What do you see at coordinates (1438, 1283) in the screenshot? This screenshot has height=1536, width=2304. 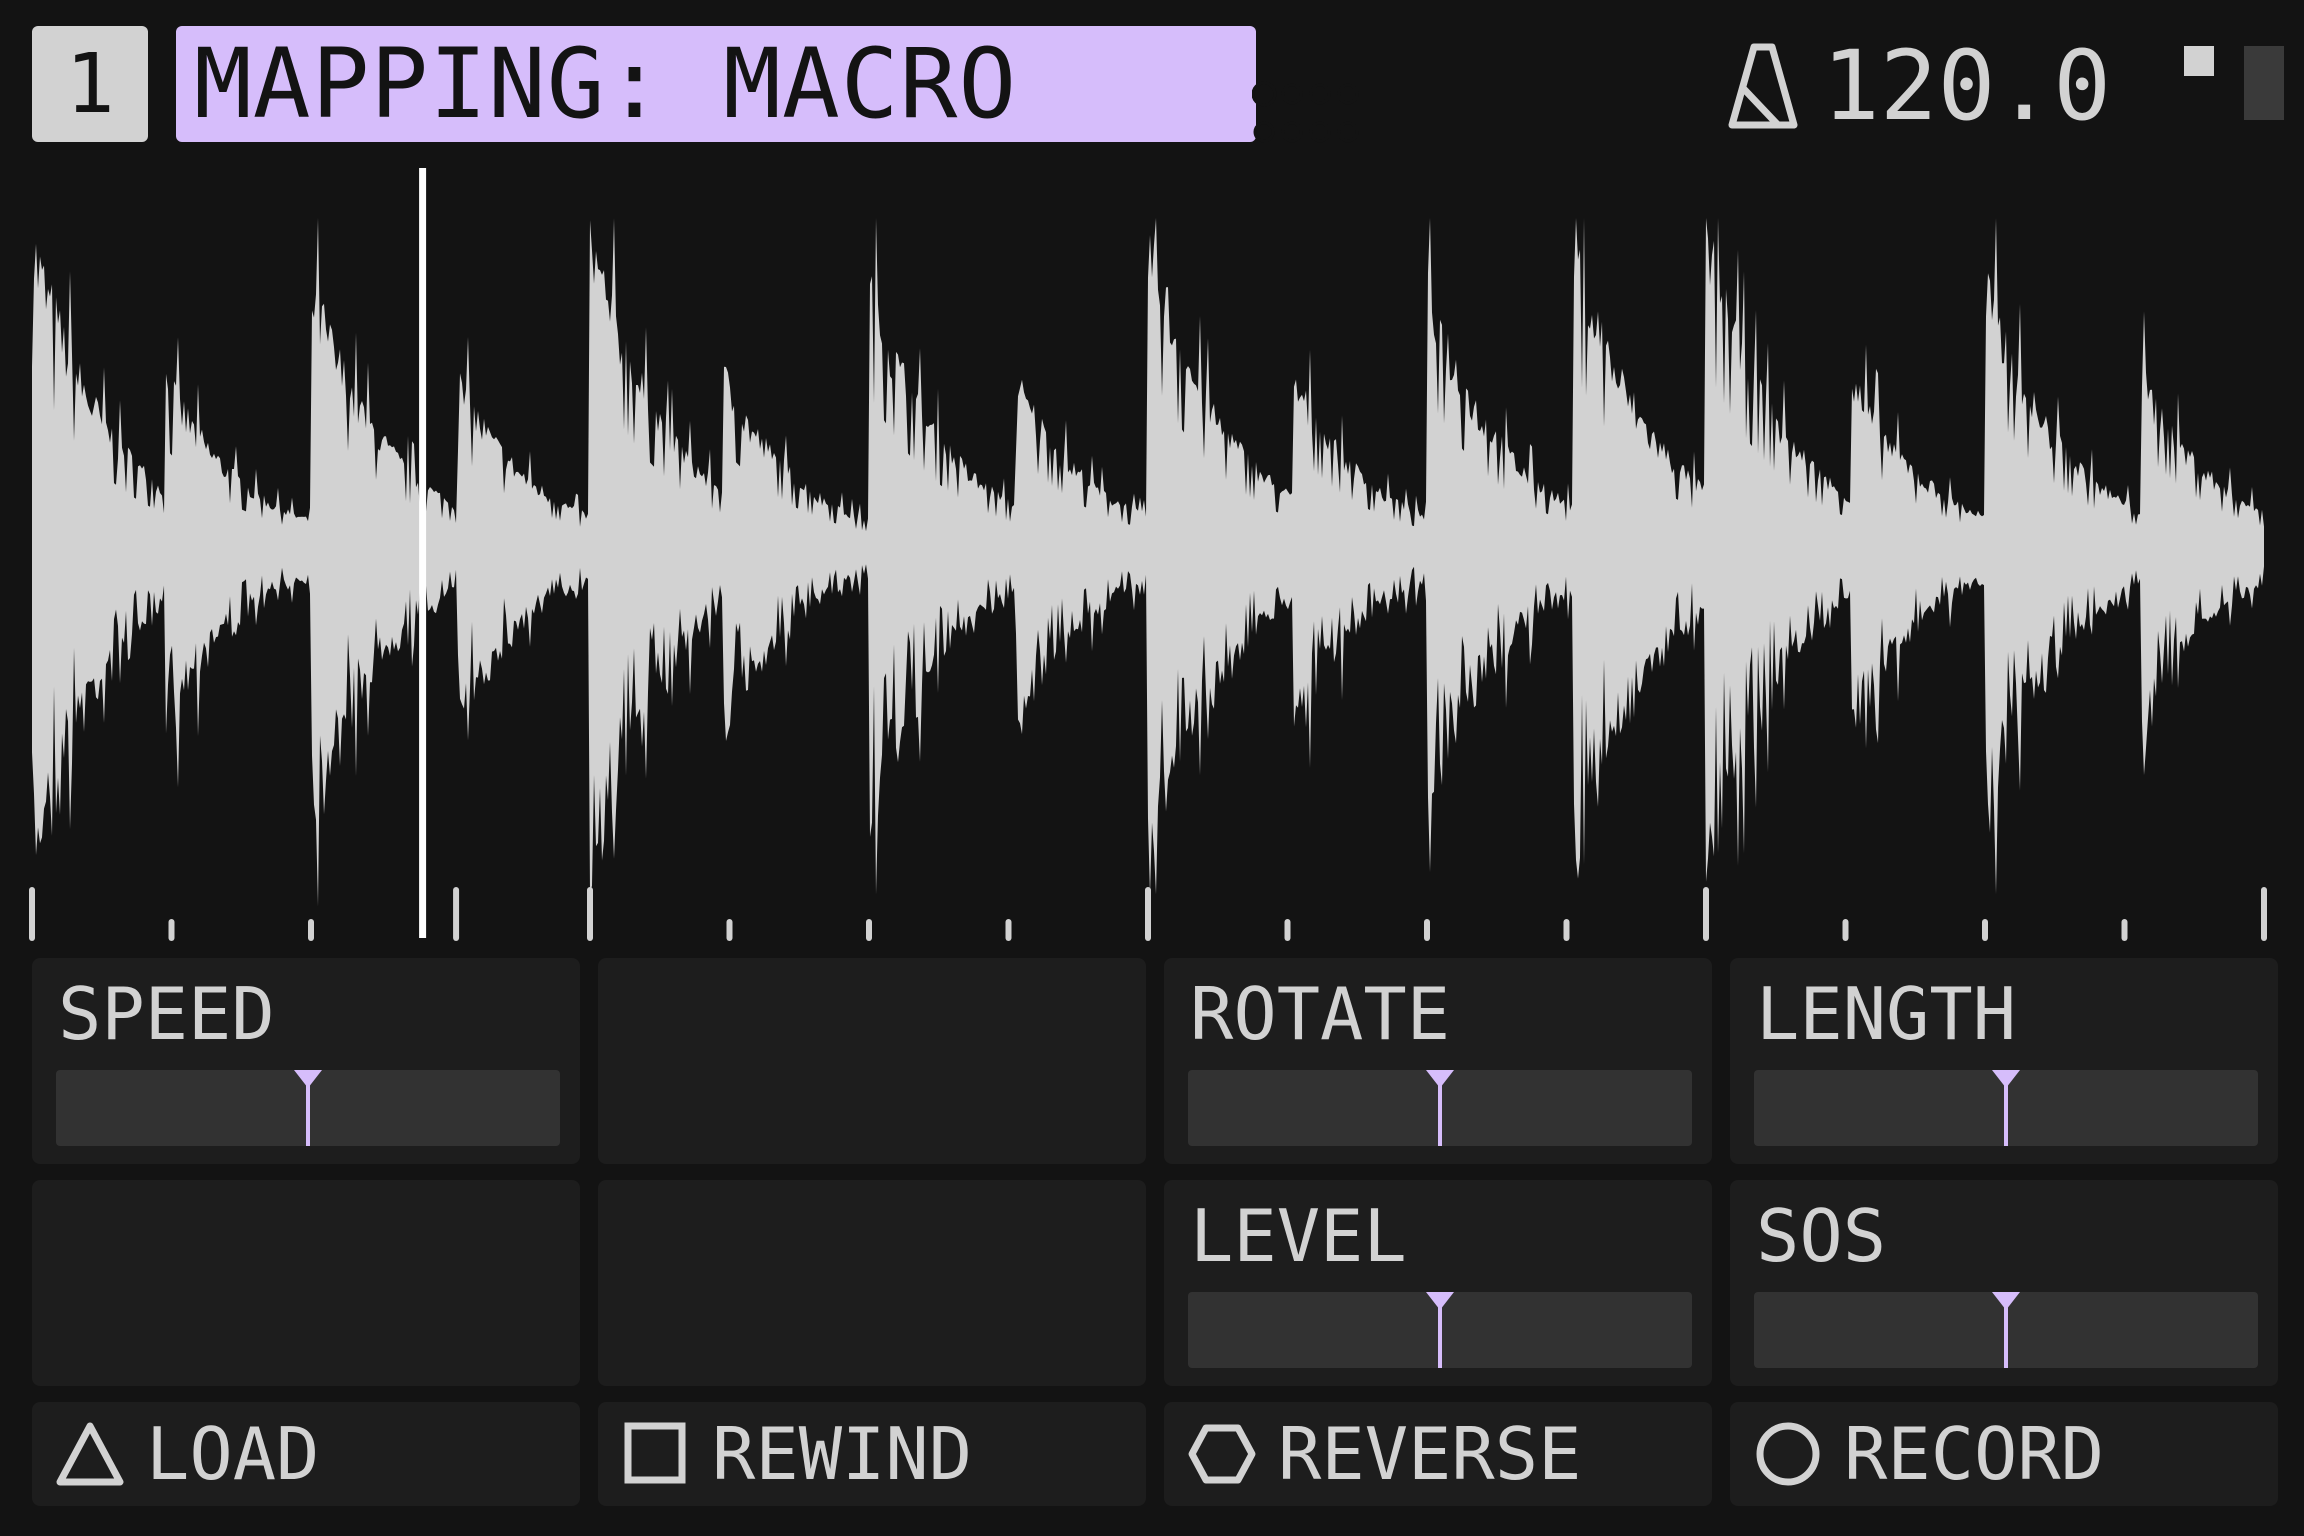 I see `param-level-panel: LEVEL` at bounding box center [1438, 1283].